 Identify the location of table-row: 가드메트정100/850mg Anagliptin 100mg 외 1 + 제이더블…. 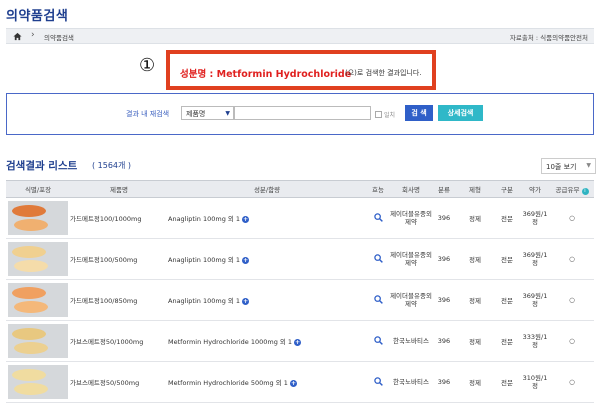
(300, 300).